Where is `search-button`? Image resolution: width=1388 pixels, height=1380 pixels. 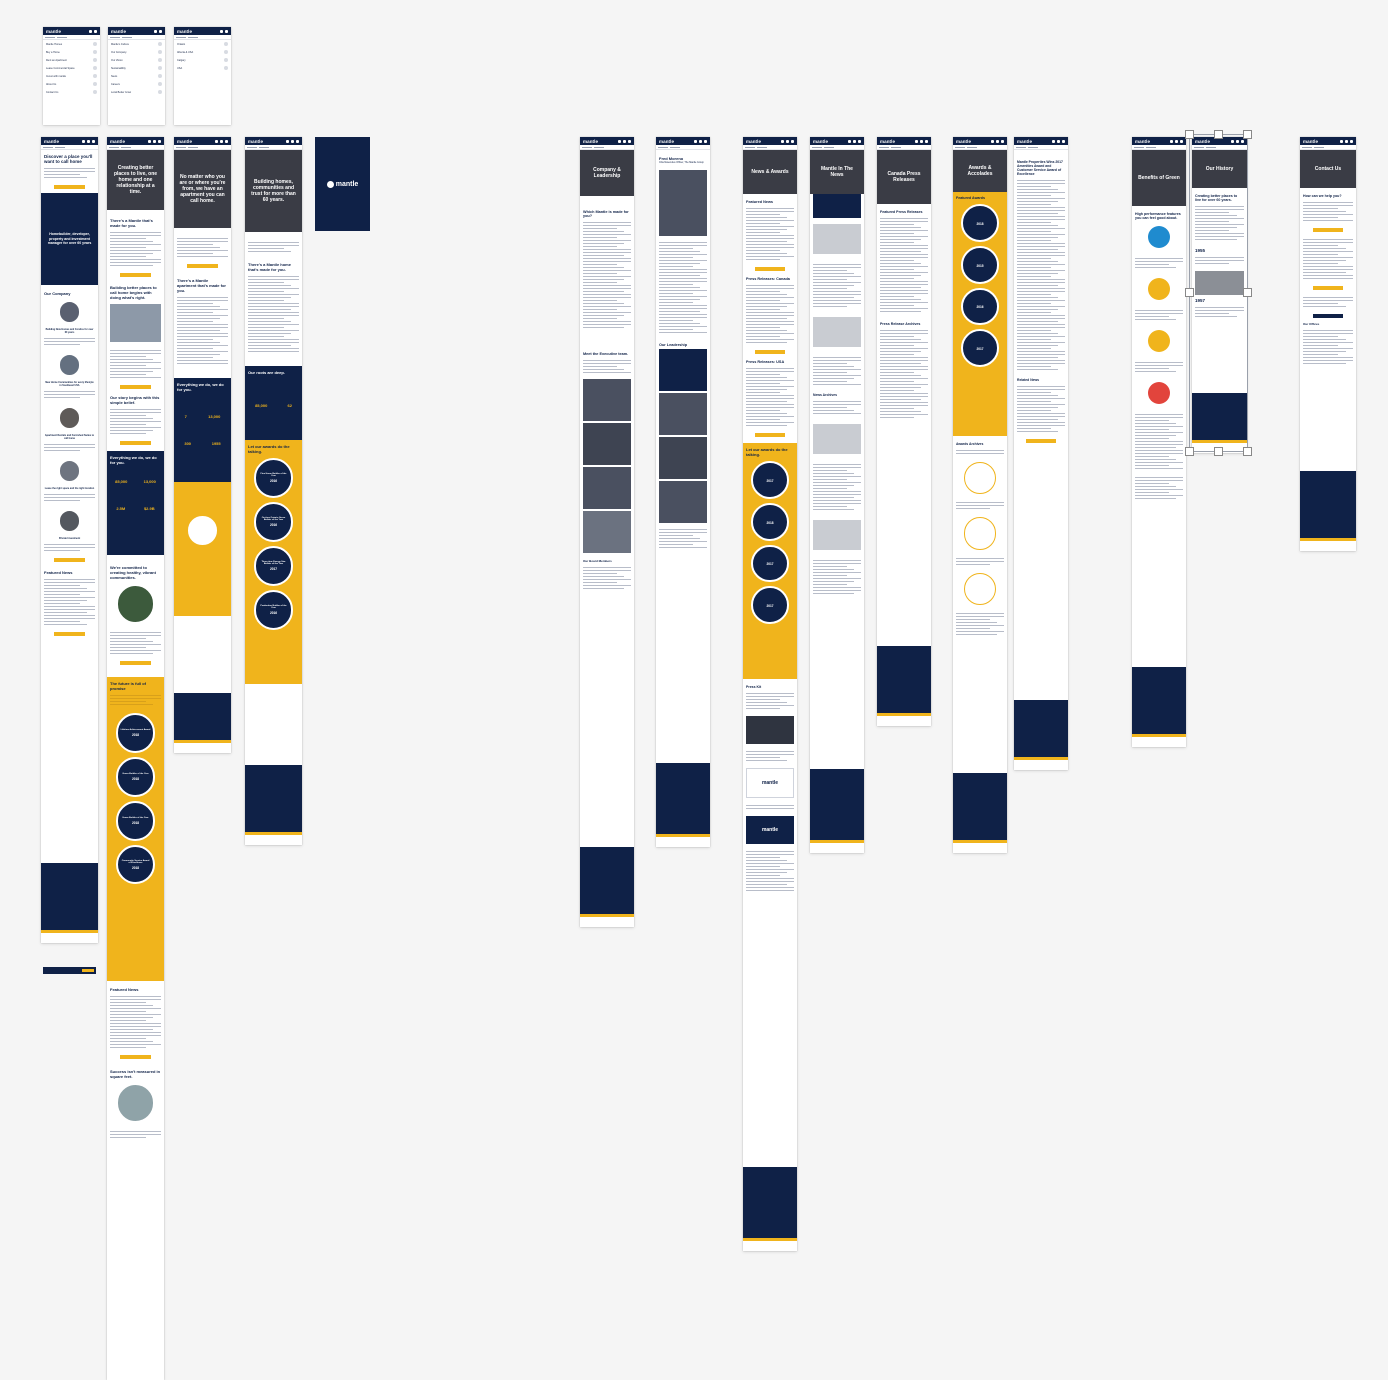 search-button is located at coordinates (69, 187).